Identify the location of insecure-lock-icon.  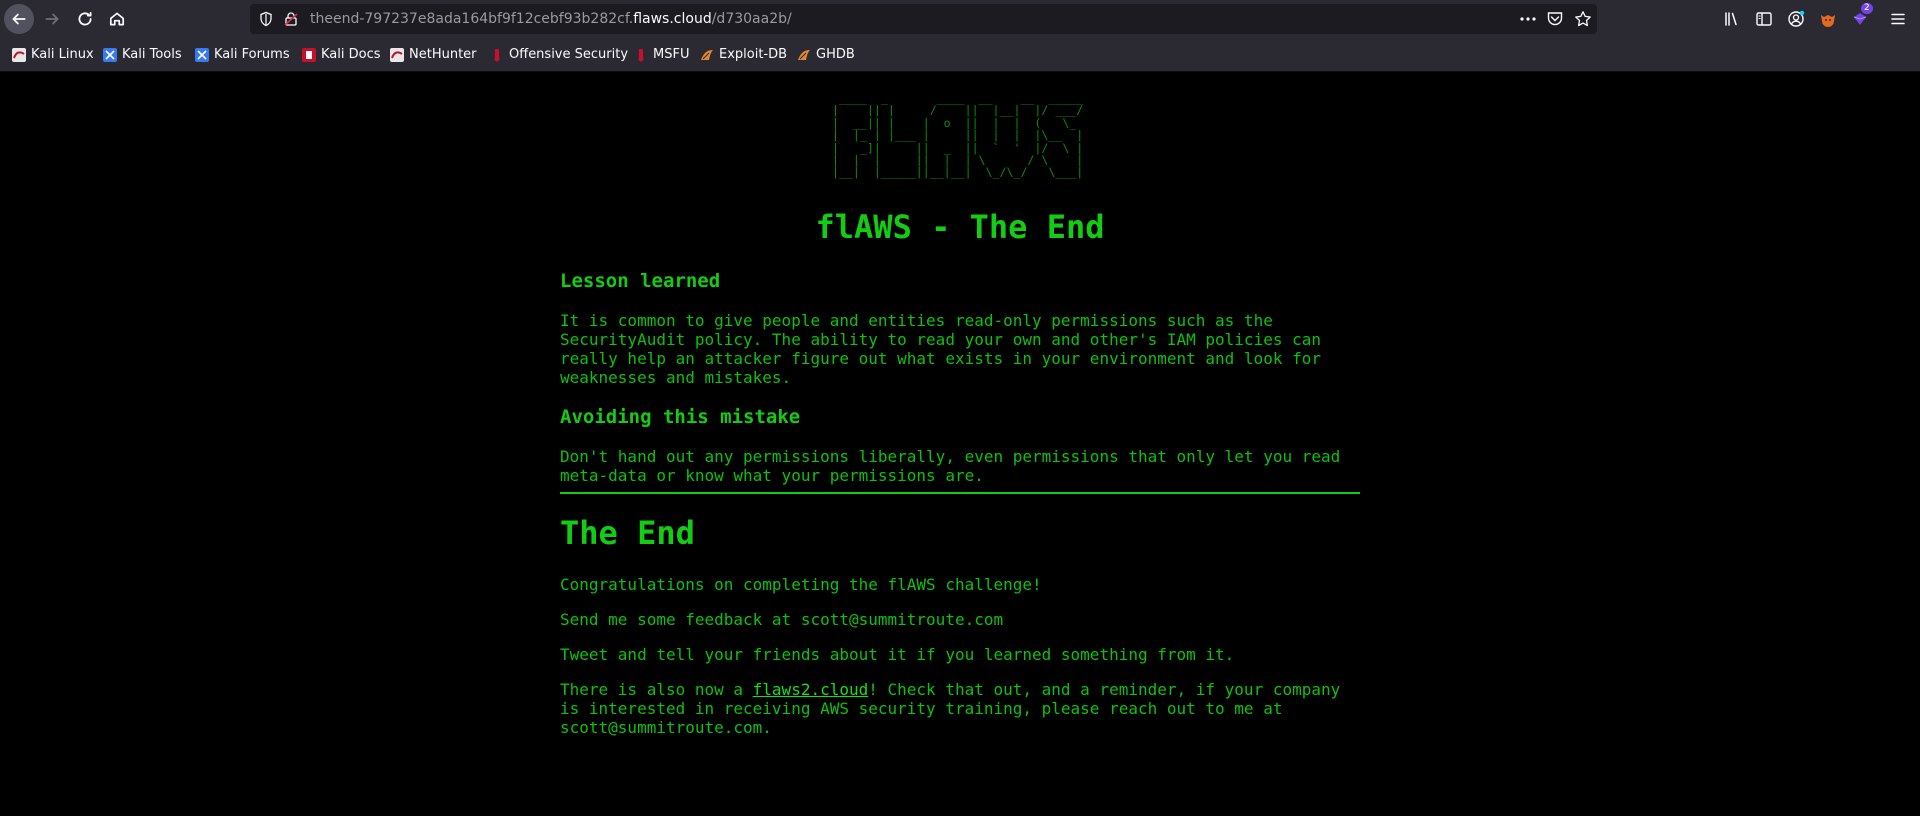
(291, 19).